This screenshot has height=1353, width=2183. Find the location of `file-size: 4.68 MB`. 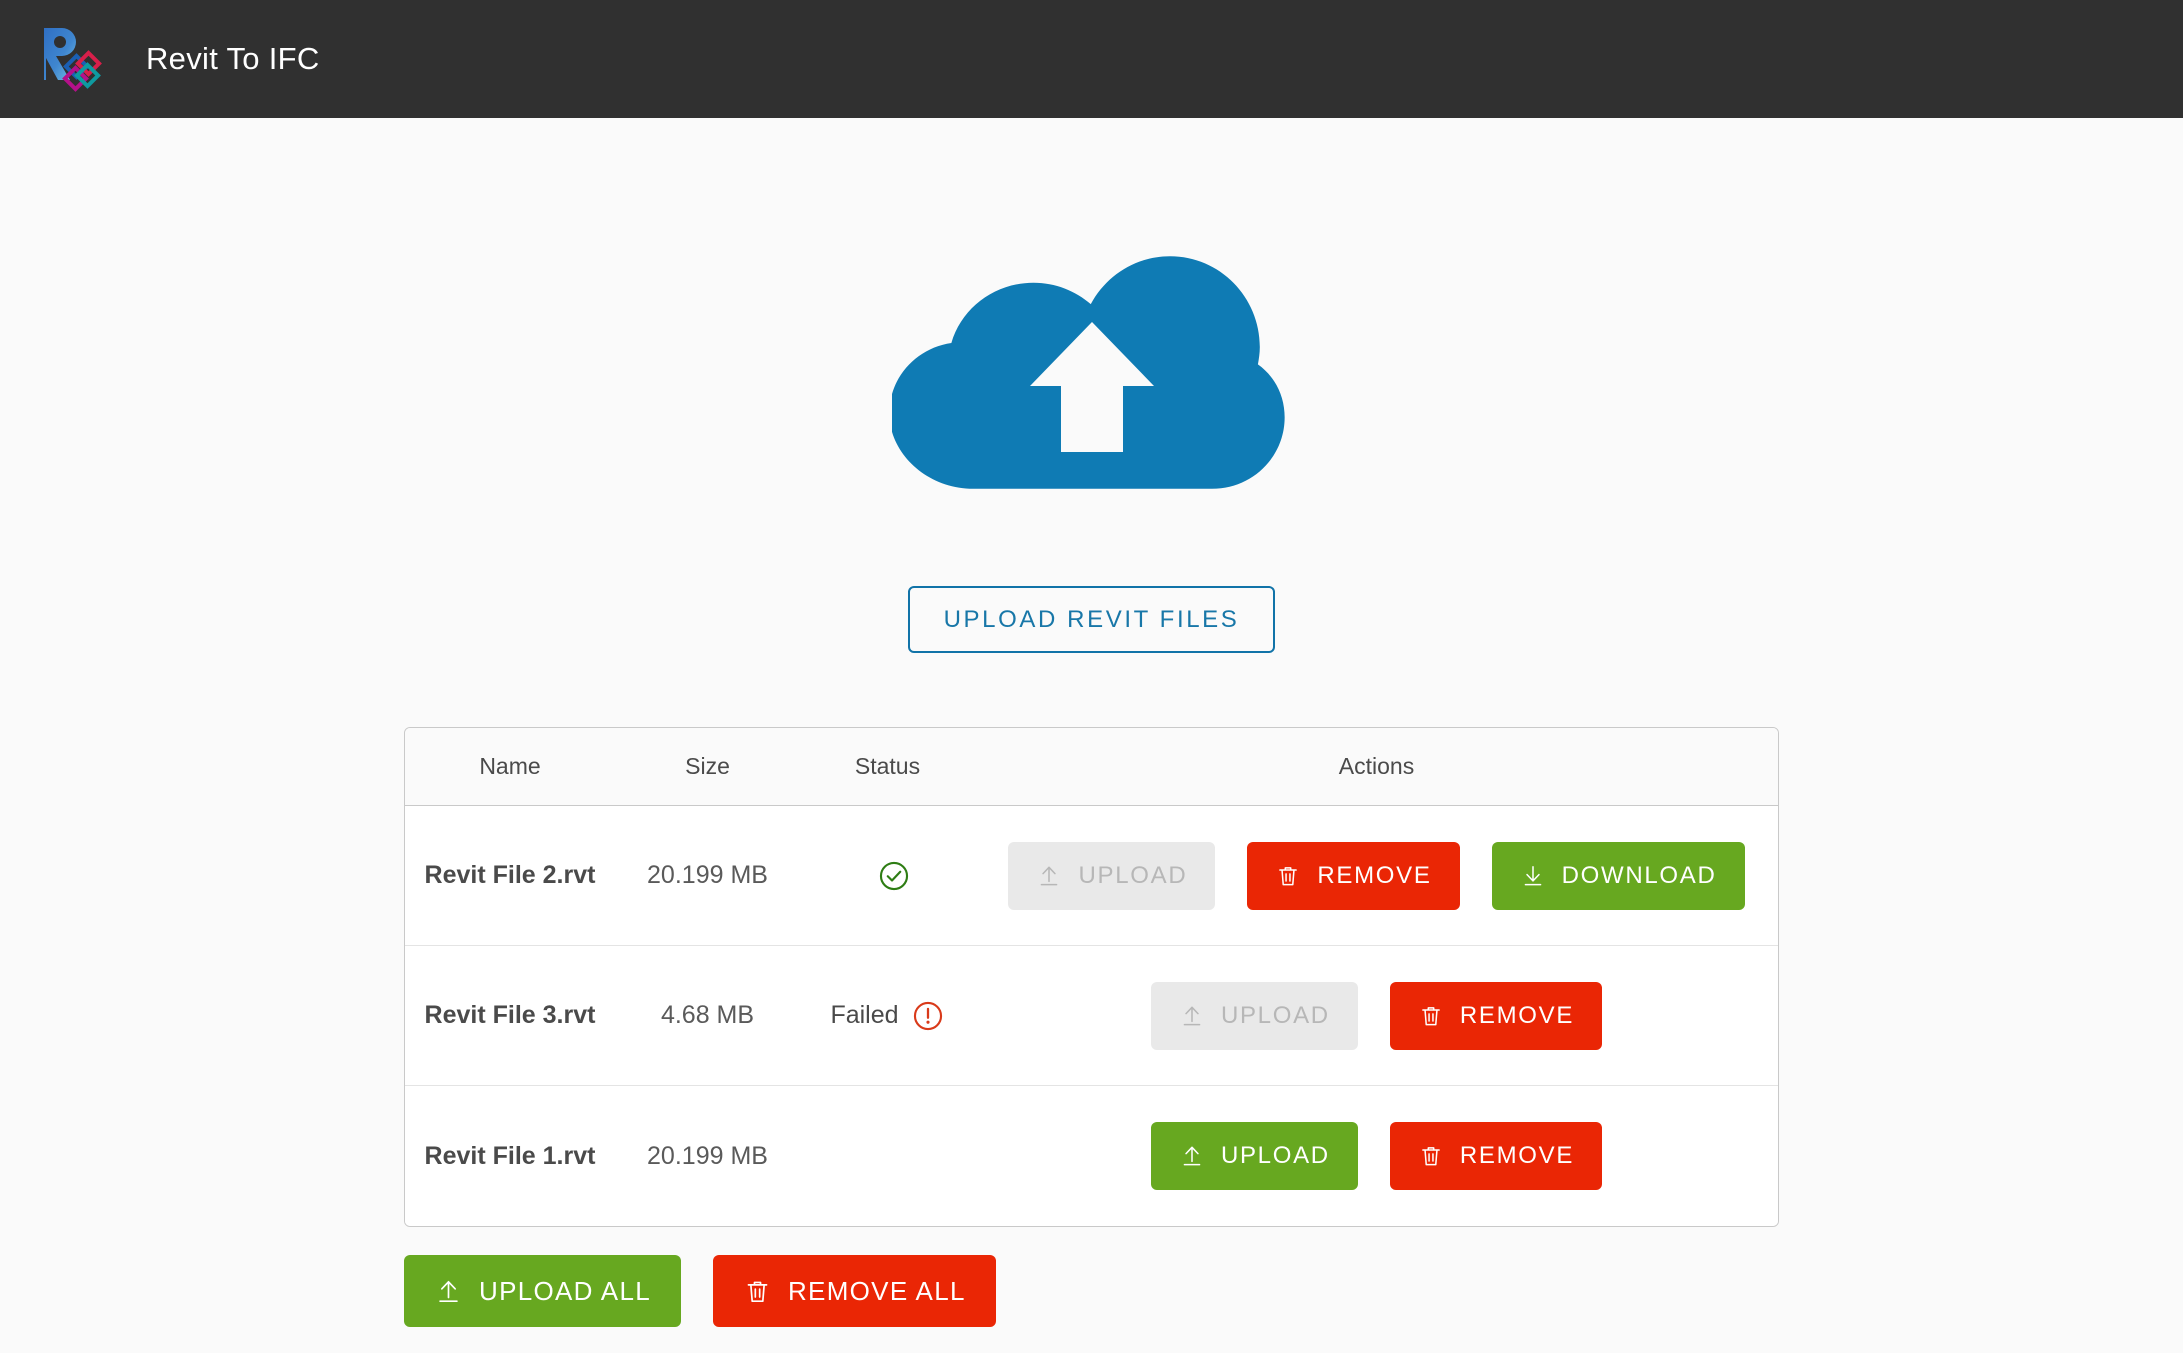

file-size: 4.68 MB is located at coordinates (707, 1015).